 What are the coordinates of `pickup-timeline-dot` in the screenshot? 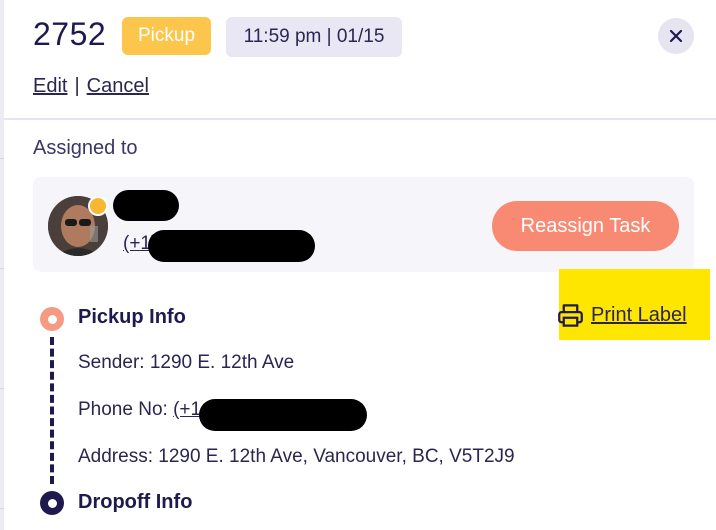 It's located at (52, 319).